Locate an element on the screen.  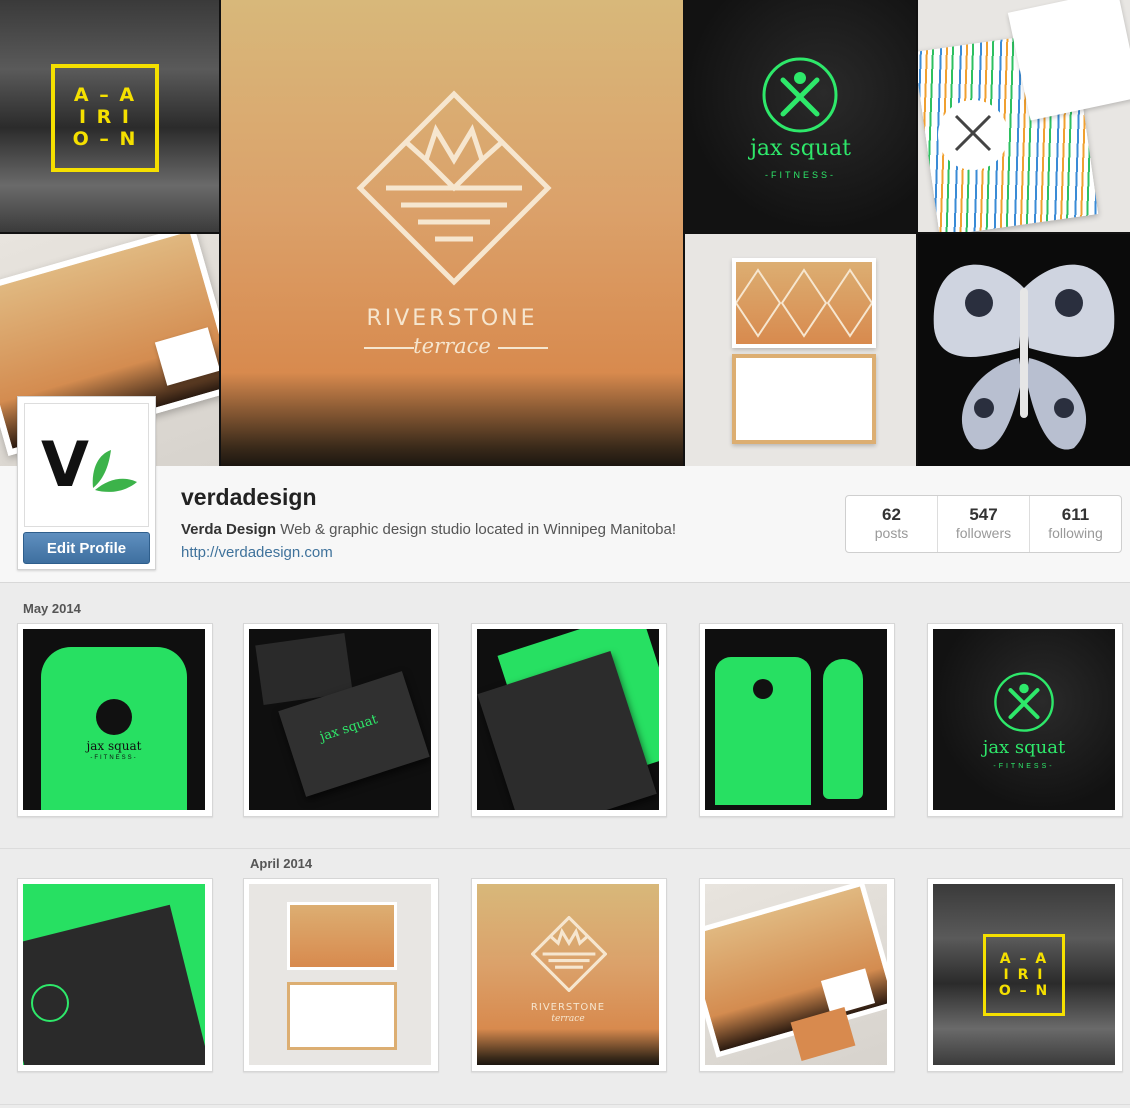
thumb-airion-row-3: O – N is located at coordinates (1024, 991).